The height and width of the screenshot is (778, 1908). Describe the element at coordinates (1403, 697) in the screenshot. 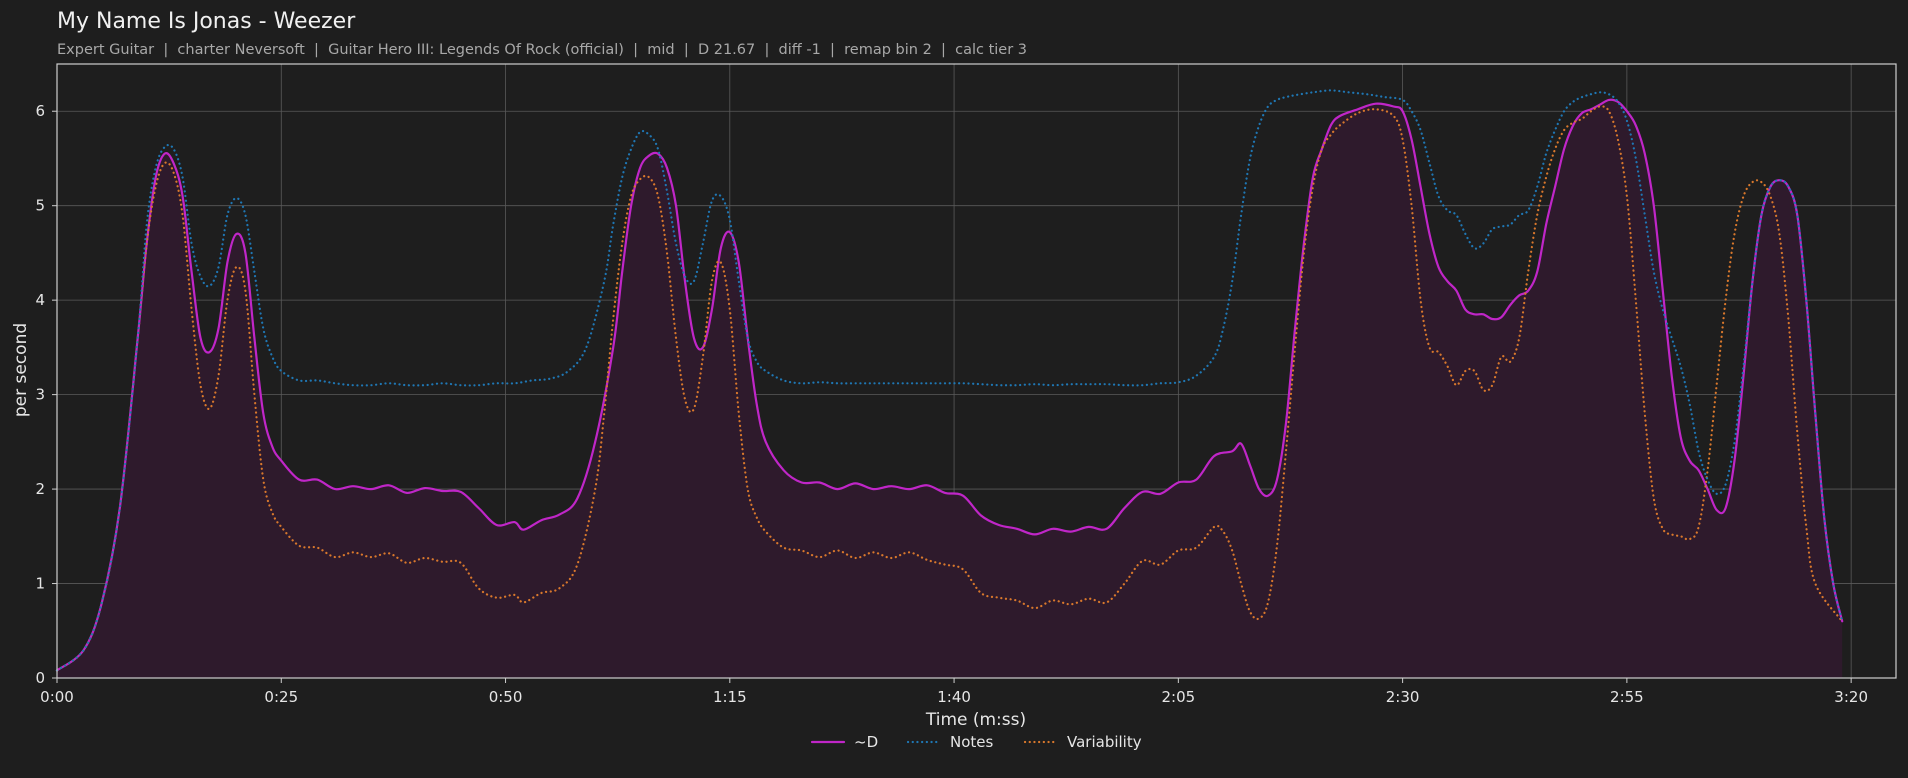

I see `x-tick-label: 2:30` at that location.